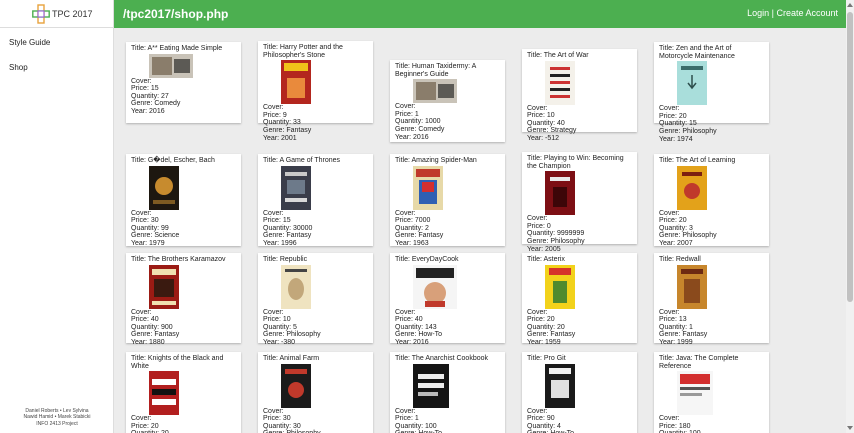  Describe the element at coordinates (150, 96) in the screenshot. I see `book-quantity: Quantity: 27` at that location.